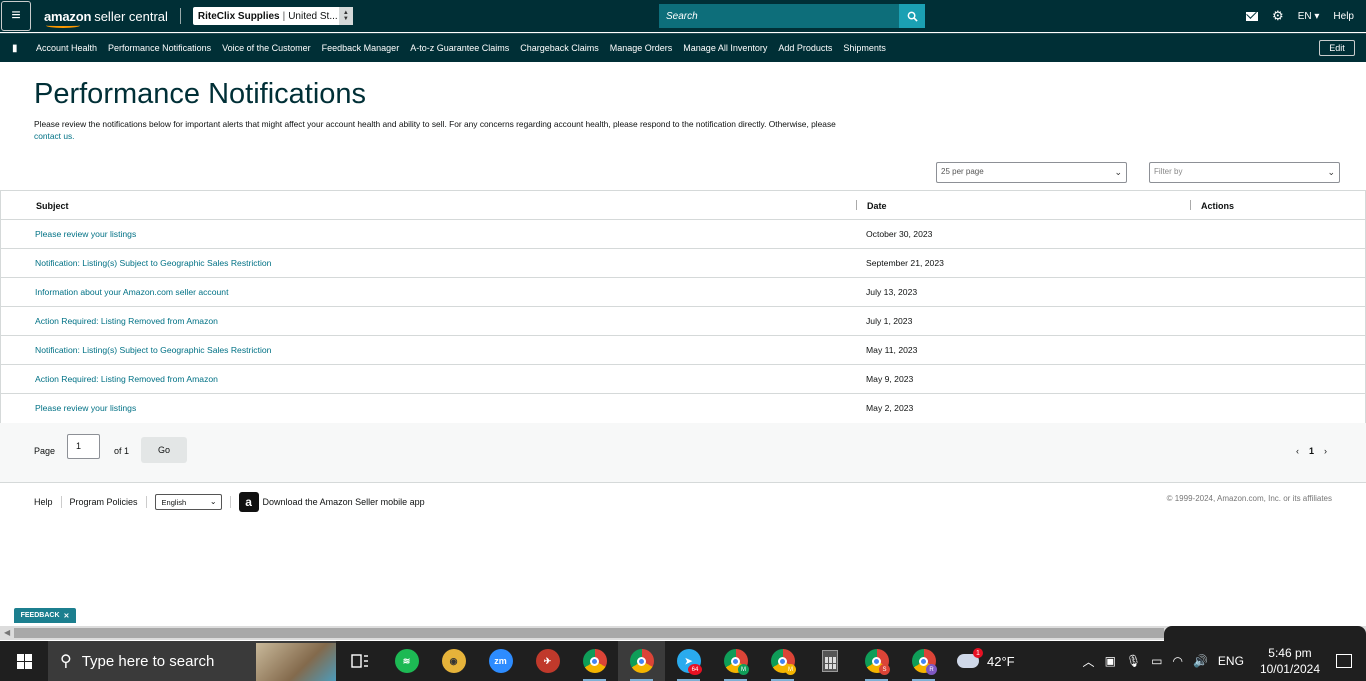 This screenshot has height=681, width=1366. Describe the element at coordinates (500, 661) in the screenshot. I see `zoom-icon: zm` at that location.